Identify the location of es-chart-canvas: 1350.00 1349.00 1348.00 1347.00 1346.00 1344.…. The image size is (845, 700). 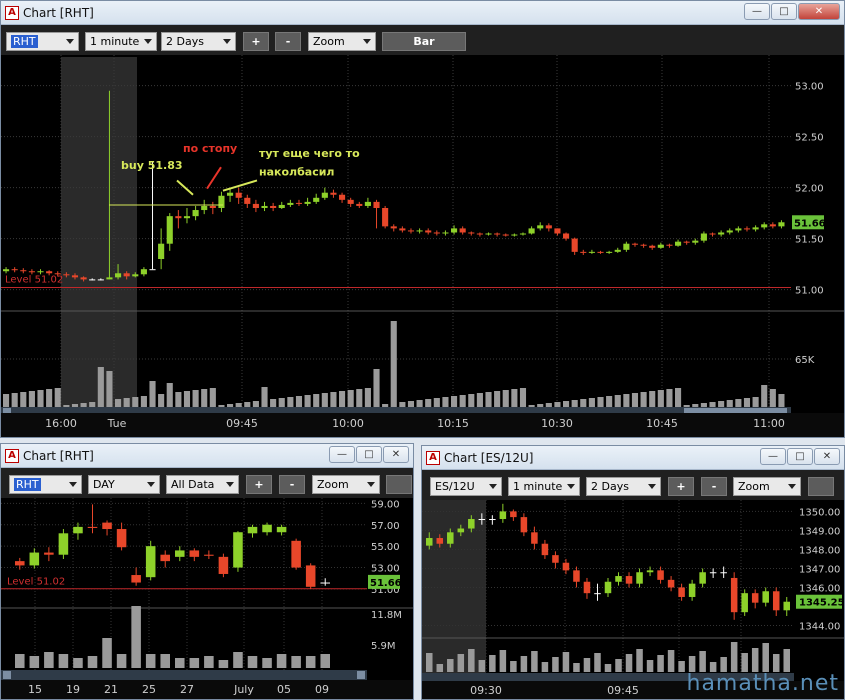
(633, 600).